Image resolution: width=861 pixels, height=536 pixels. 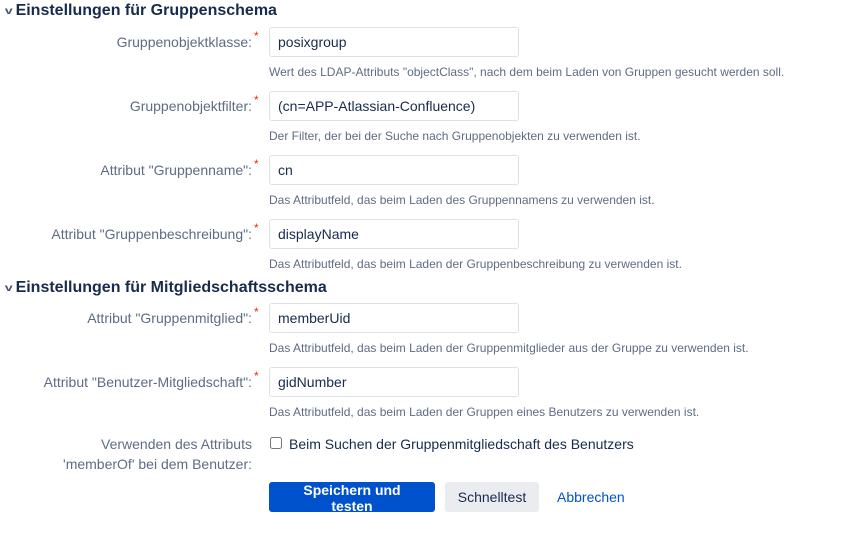 What do you see at coordinates (394, 234) in the screenshot?
I see `group-description-attribute-input` at bounding box center [394, 234].